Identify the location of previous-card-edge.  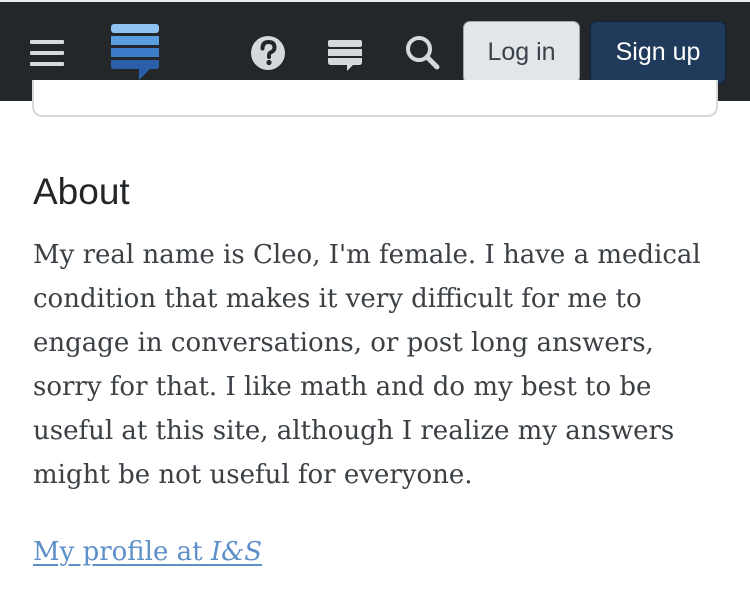
(375, 98).